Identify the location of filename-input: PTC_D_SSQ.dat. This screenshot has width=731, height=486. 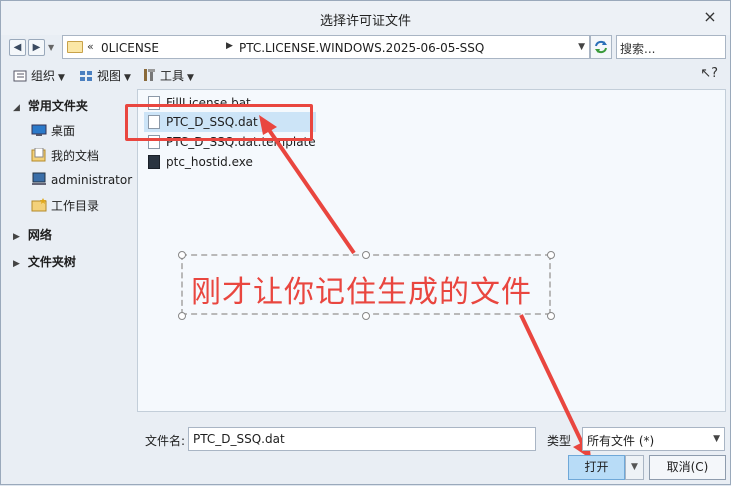
(362, 439).